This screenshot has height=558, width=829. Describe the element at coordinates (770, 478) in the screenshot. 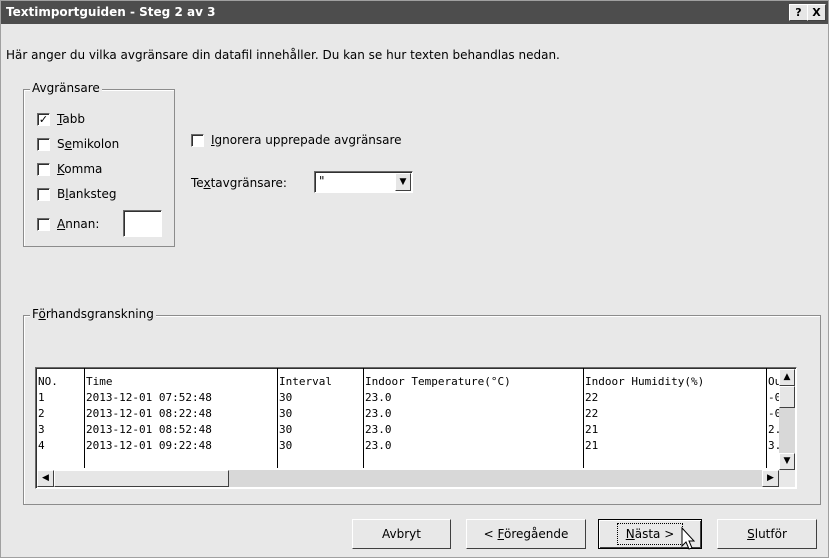

I see `scroll-right-icon: ▶` at that location.